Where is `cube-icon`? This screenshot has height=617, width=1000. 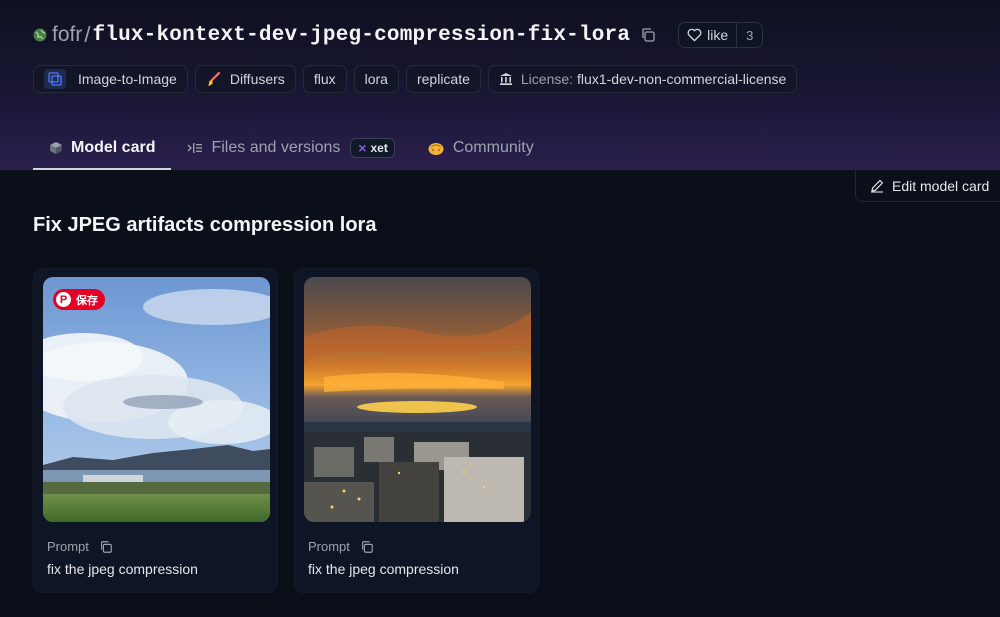
cube-icon is located at coordinates (56, 148).